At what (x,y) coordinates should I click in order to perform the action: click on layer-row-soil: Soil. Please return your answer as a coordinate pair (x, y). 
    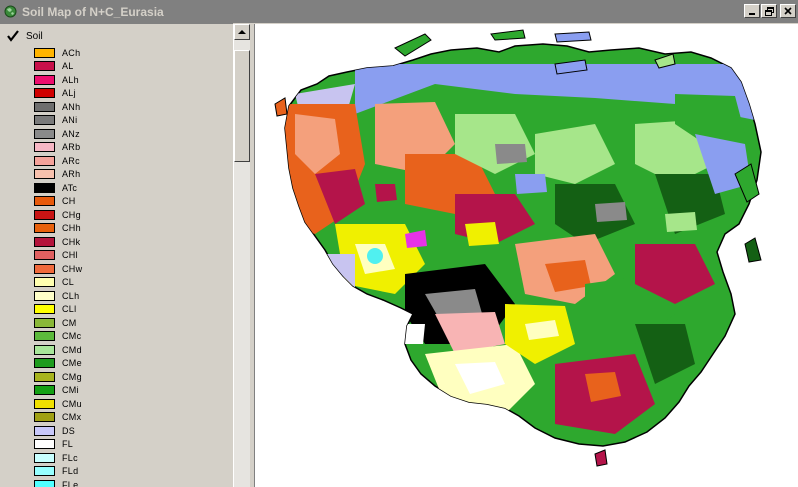
    Looking at the image, I should click on (24, 36).